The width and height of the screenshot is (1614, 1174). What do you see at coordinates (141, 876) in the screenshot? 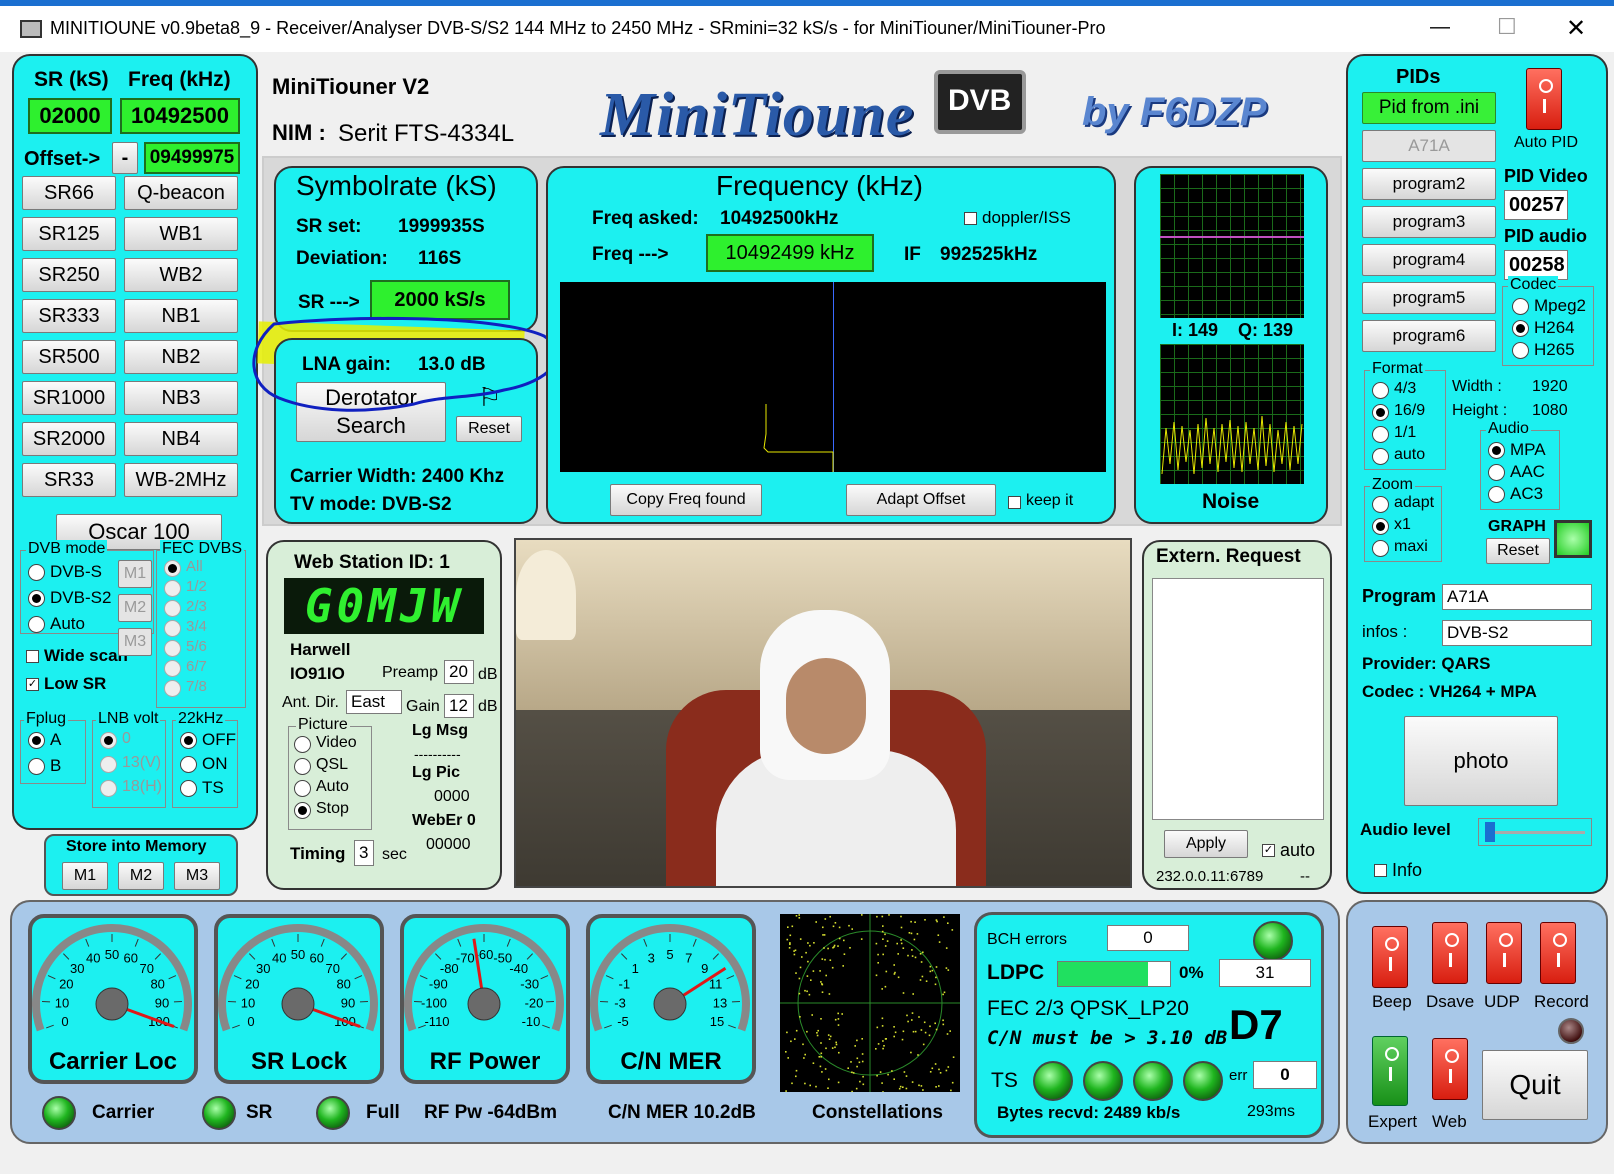
I see `store-memory-m2: M2` at bounding box center [141, 876].